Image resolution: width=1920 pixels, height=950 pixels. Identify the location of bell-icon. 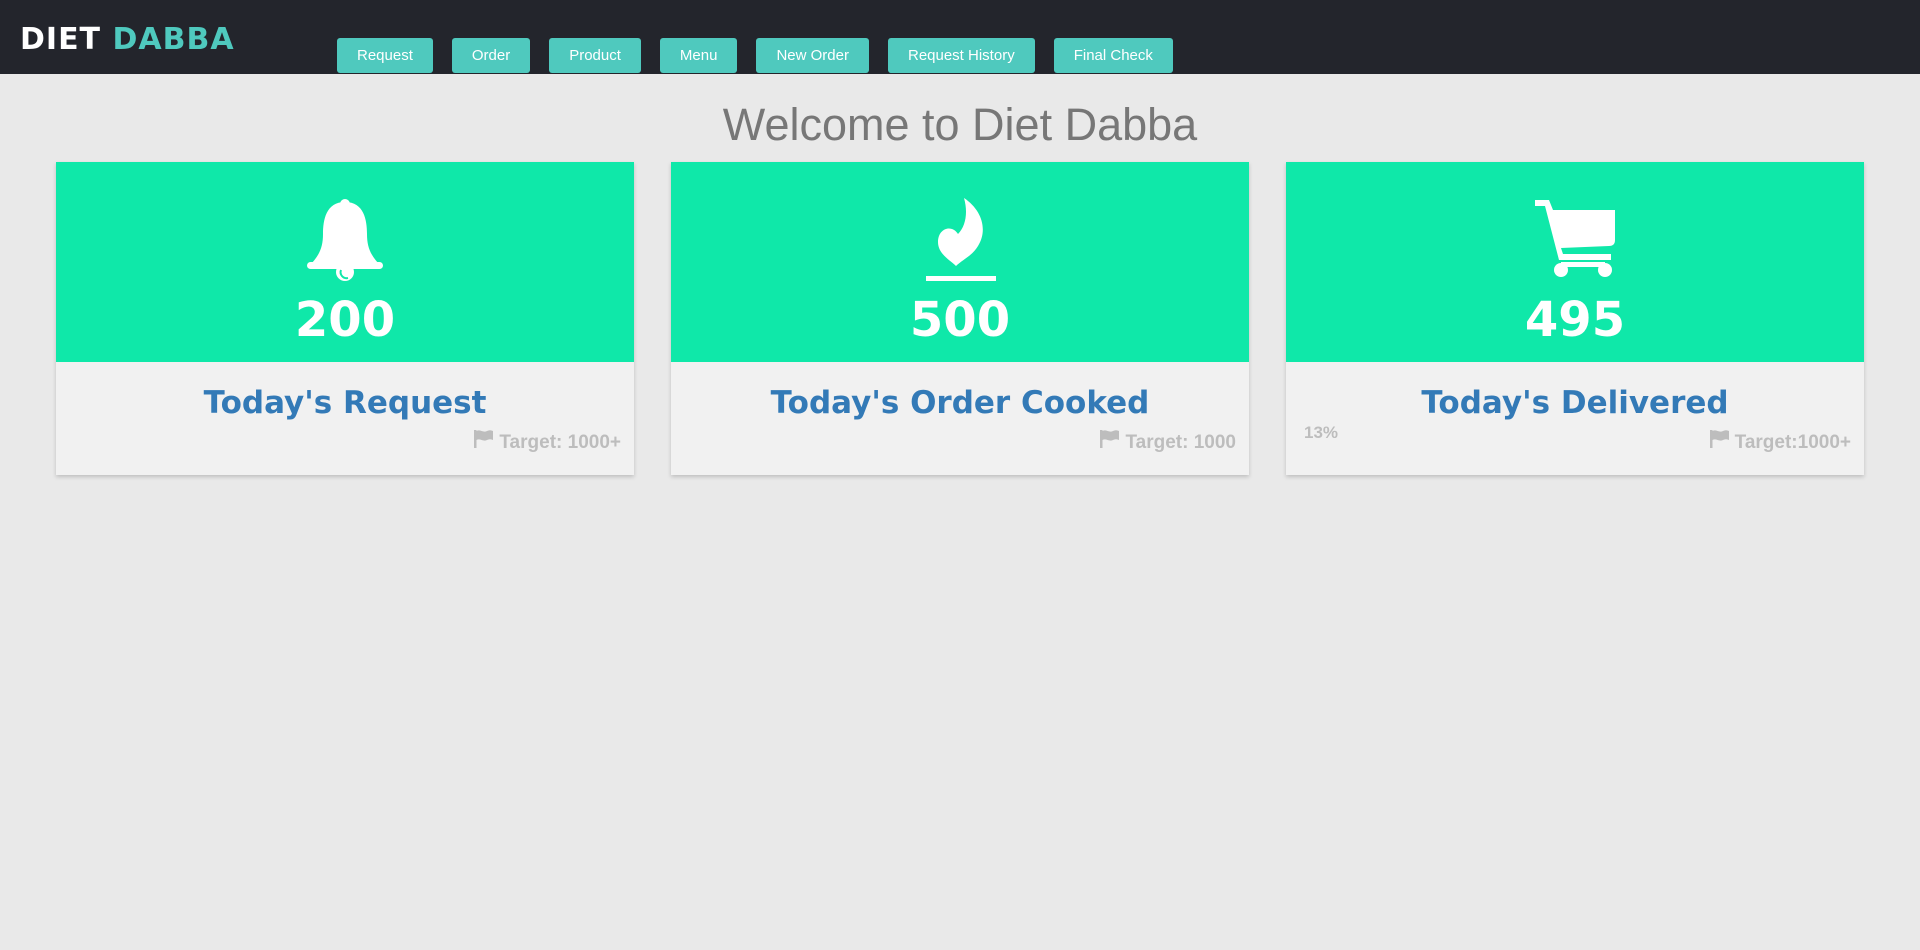
(345, 240).